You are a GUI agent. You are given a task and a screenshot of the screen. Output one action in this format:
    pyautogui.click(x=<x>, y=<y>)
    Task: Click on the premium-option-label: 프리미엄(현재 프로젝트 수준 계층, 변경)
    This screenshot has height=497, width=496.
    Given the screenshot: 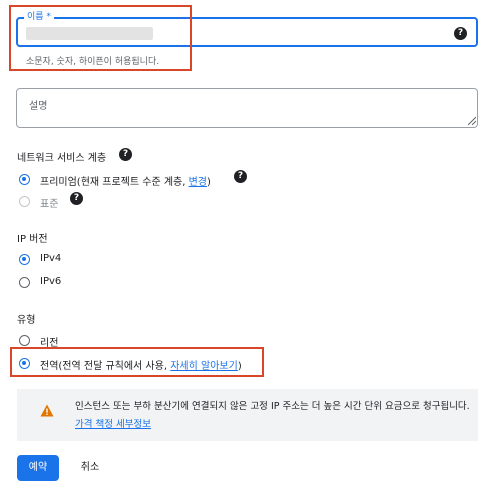 What is the action you would take?
    pyautogui.click(x=125, y=180)
    